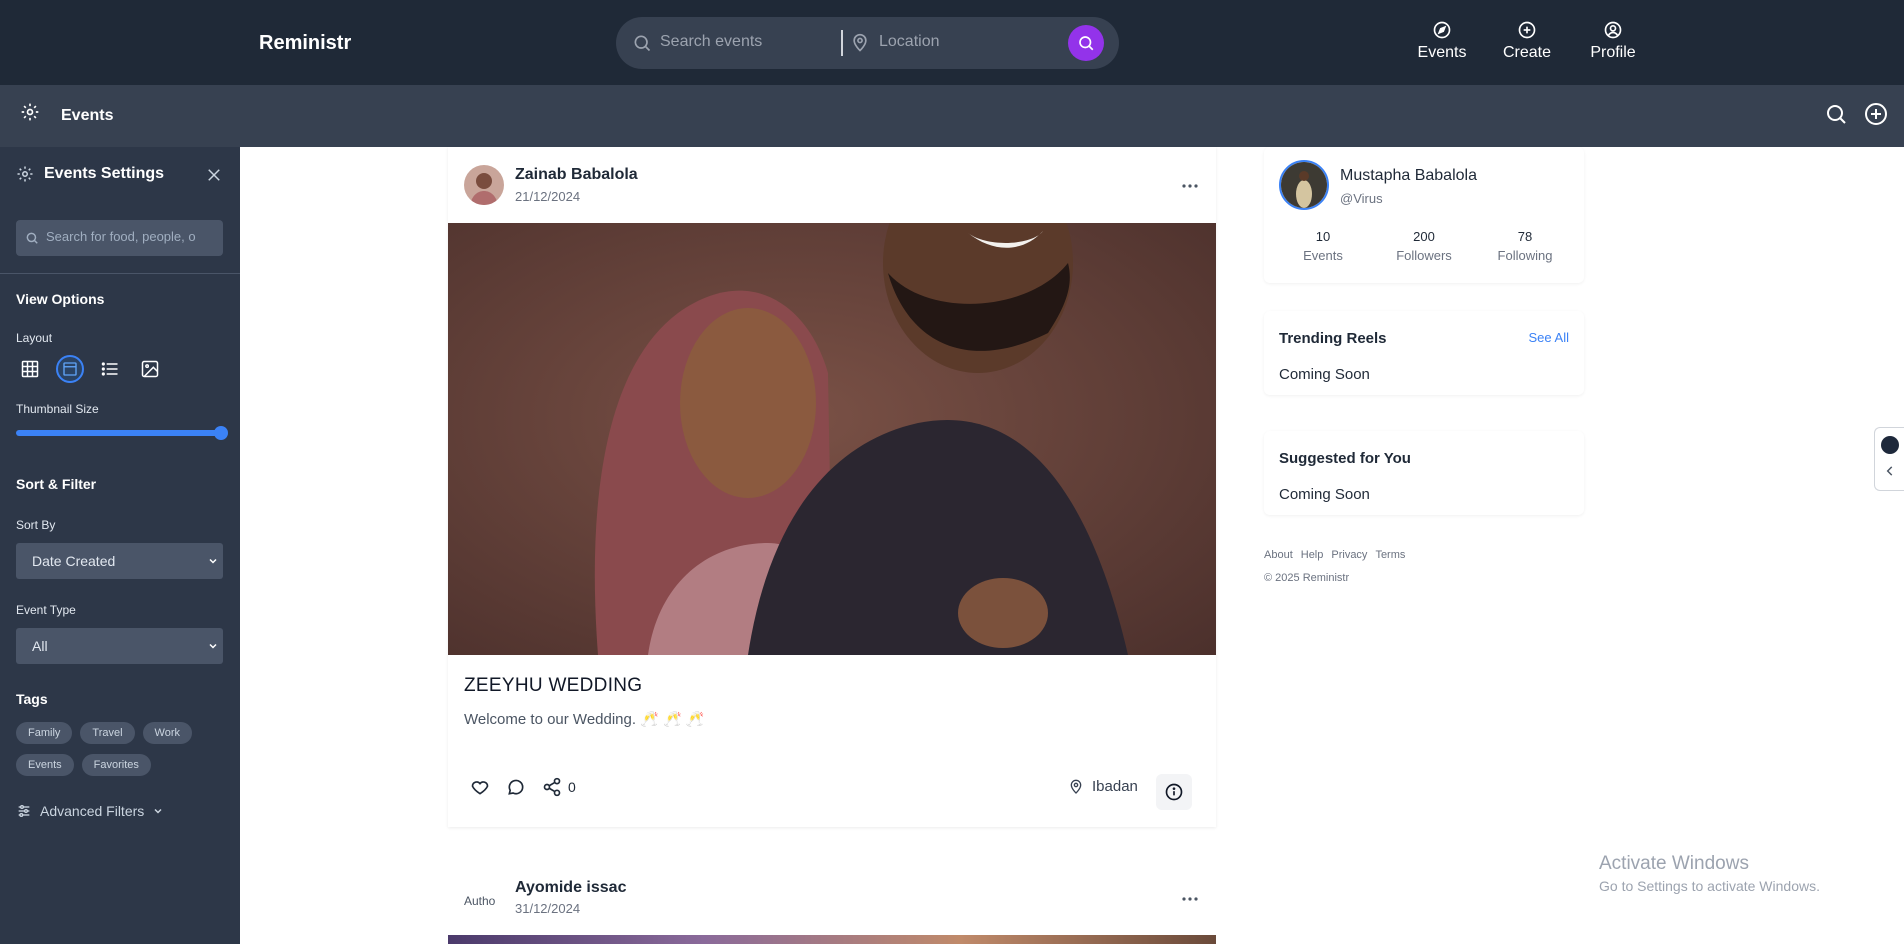  Describe the element at coordinates (1323, 246) in the screenshot. I see `stat-events: 10 Events` at that location.